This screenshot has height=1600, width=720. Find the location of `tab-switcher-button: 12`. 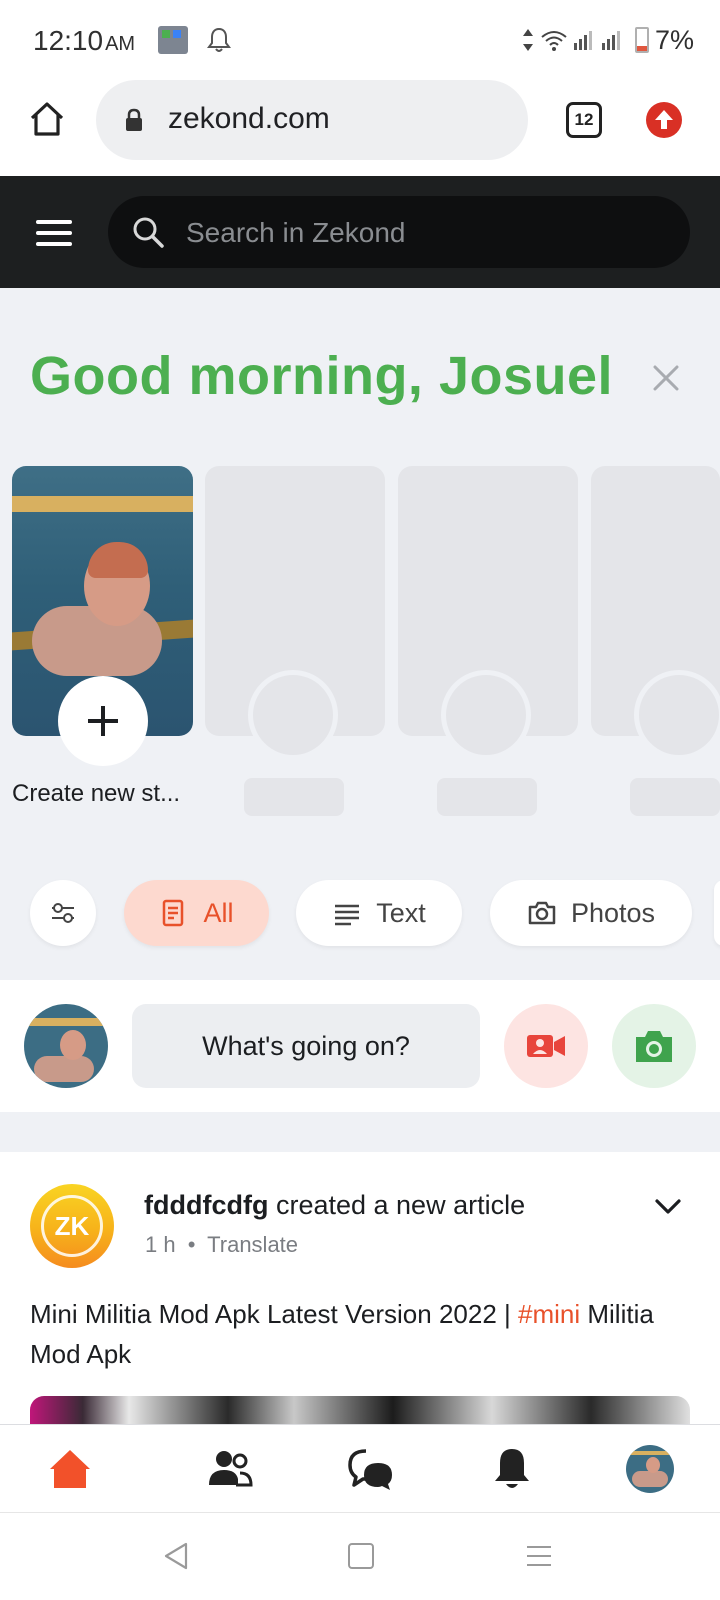

tab-switcher-button: 12 is located at coordinates (584, 120).